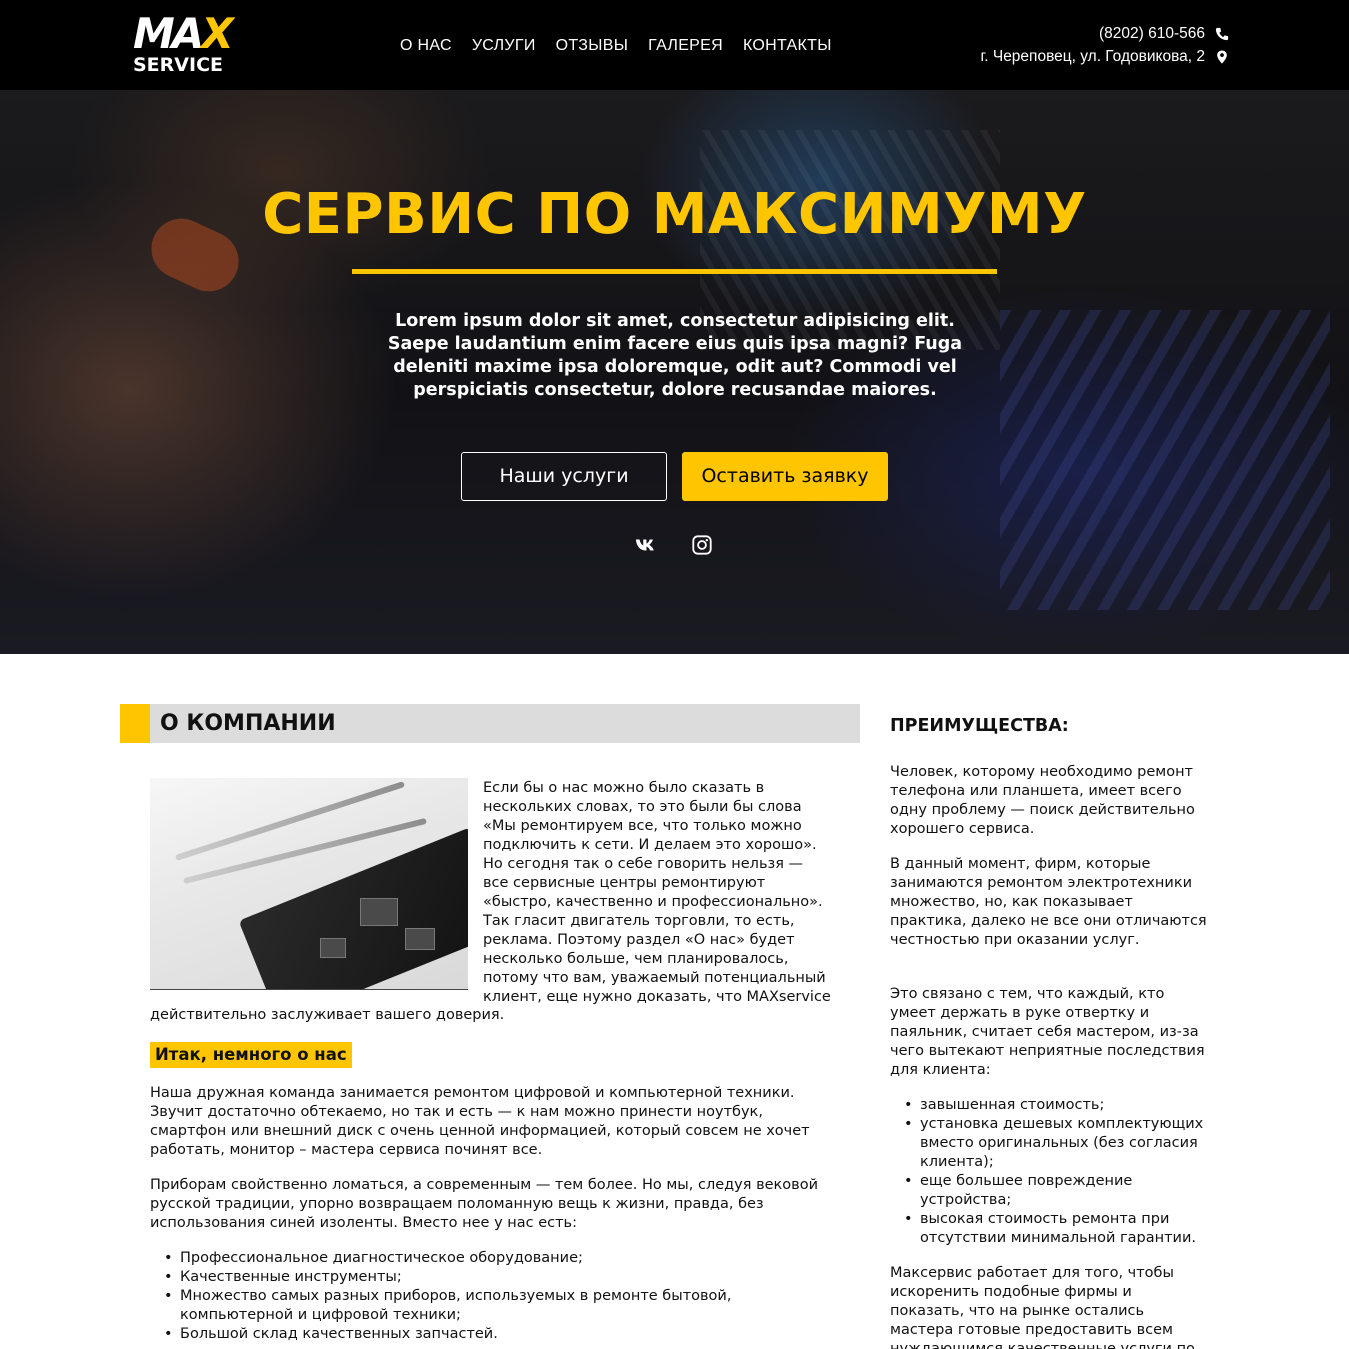  Describe the element at coordinates (787, 46) in the screenshot. I see `nav-contacts: КОНТАКТЫ` at that location.